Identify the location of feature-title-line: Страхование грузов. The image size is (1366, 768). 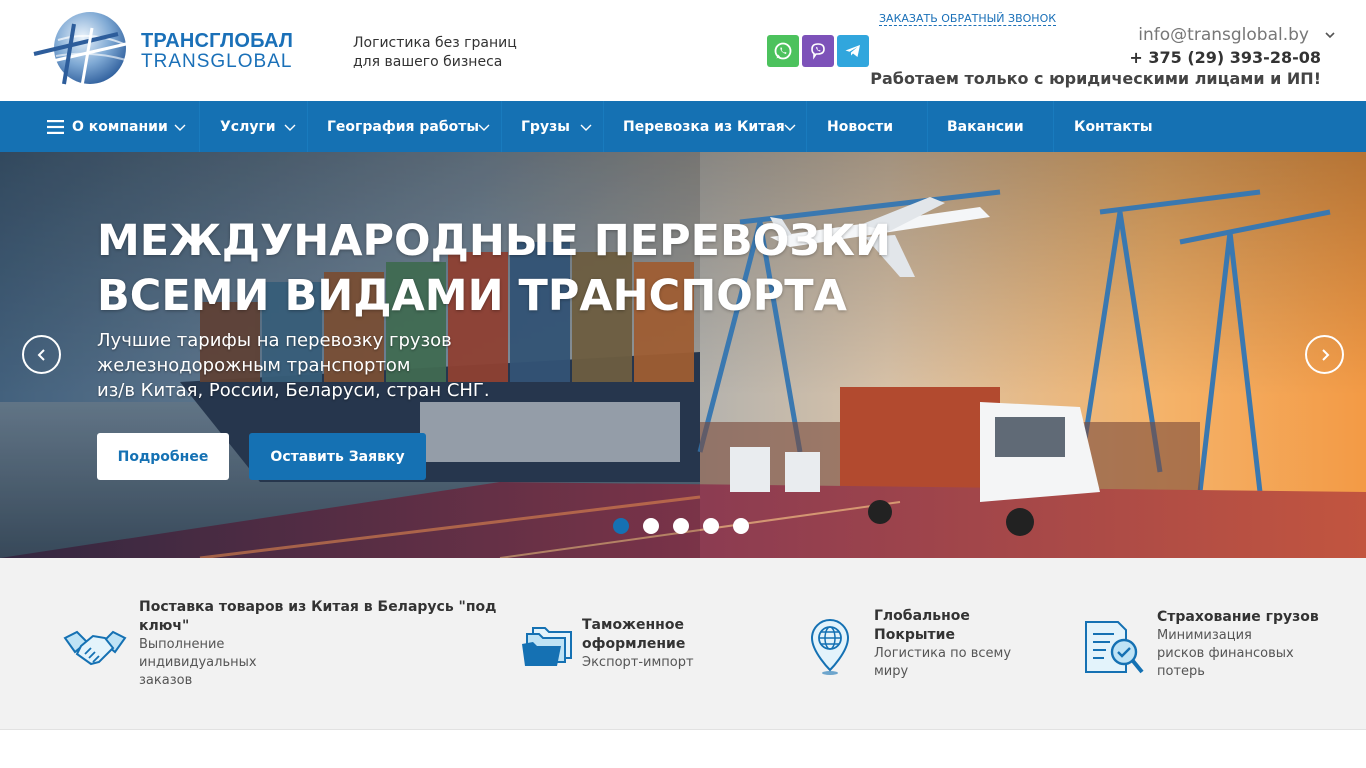
(1238, 617).